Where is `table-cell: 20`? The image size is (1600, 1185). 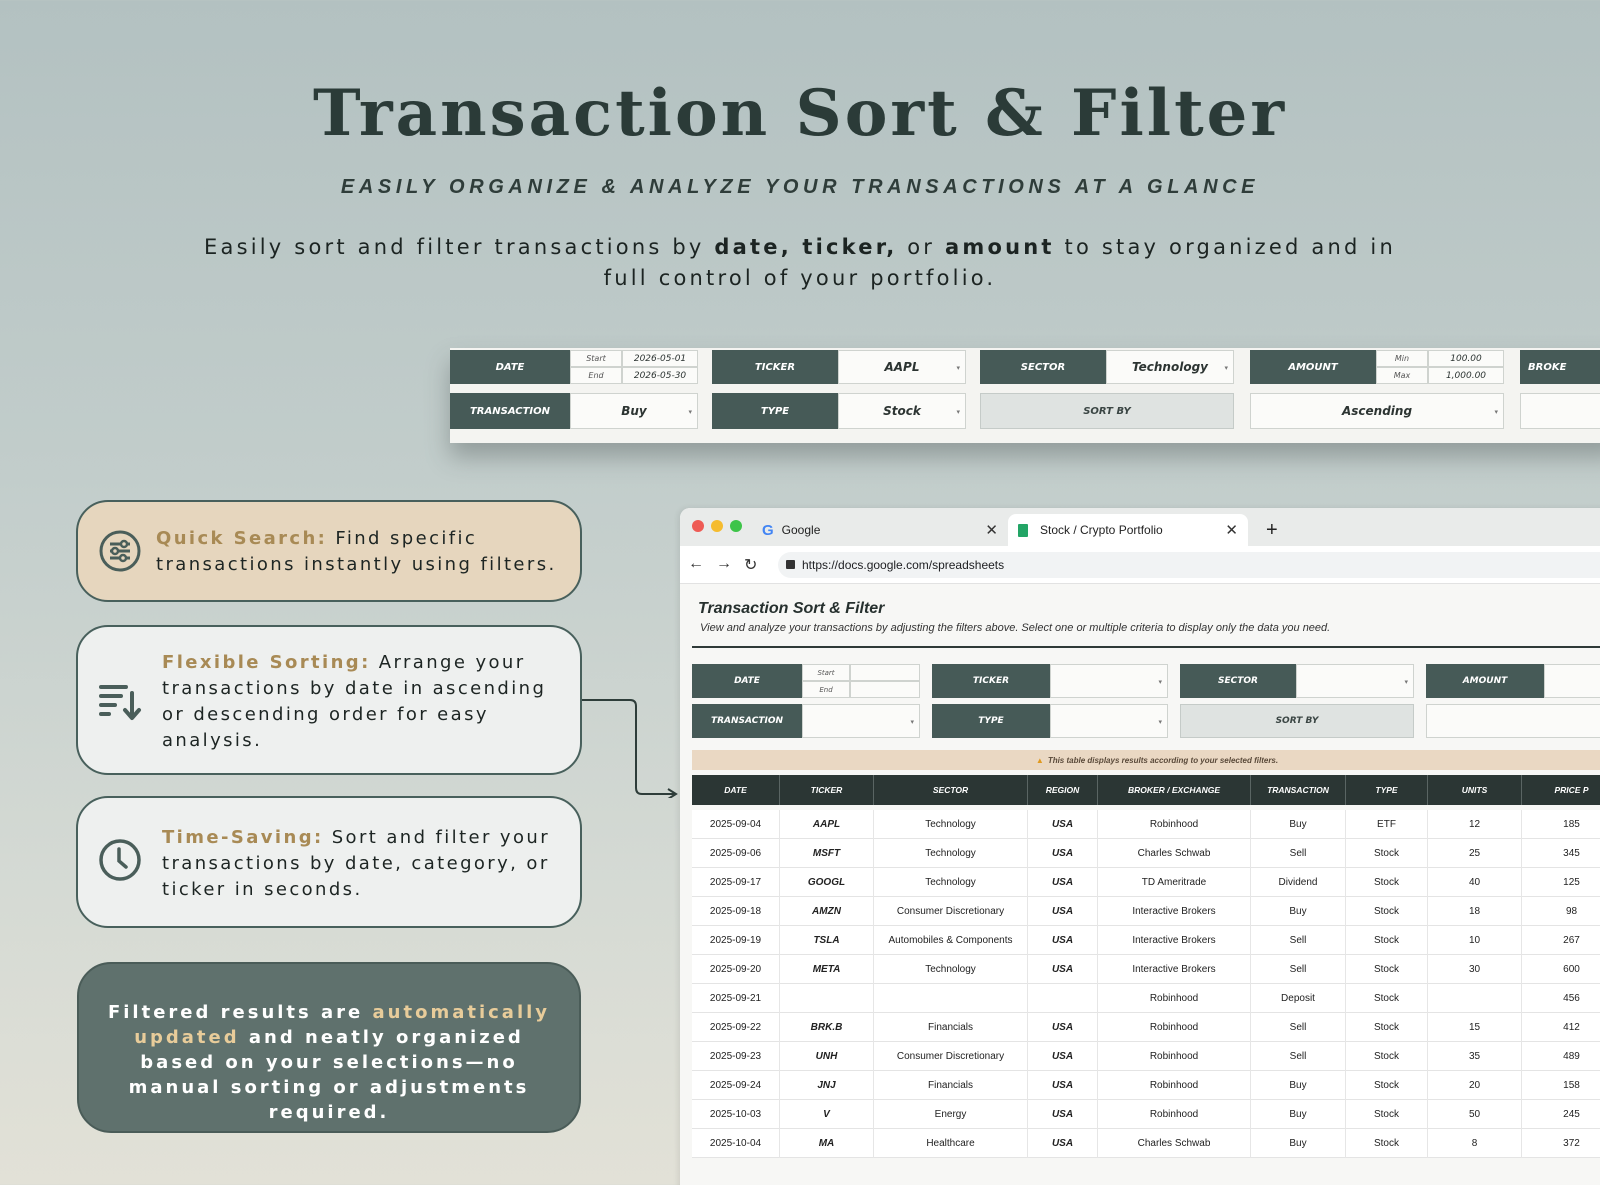
table-cell: 20 is located at coordinates (1475, 1085).